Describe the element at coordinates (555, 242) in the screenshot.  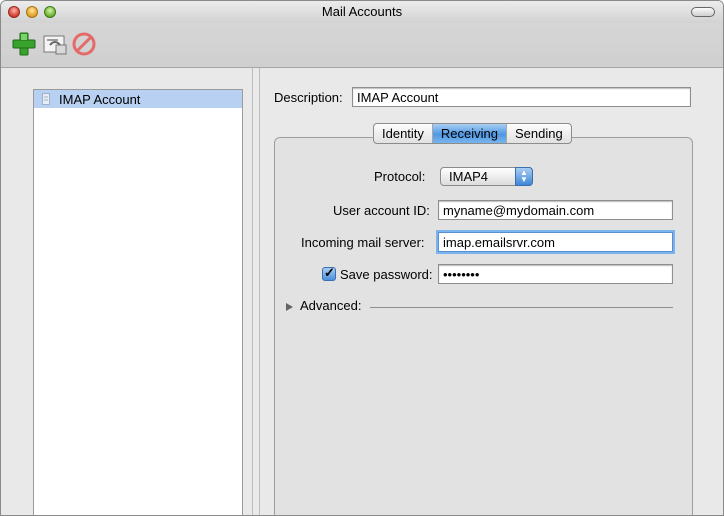
I see `incoming-mail-server-field: imap.emailsrvr.com` at that location.